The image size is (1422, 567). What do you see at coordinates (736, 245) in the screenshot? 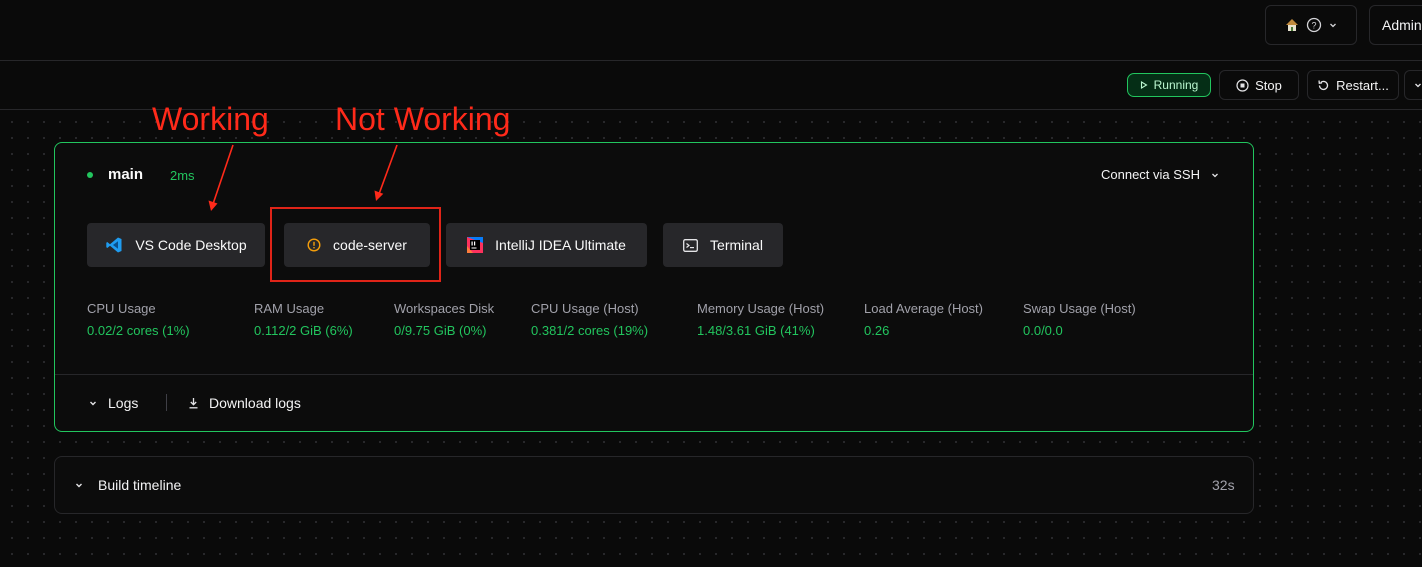
I see `app-label: Terminal` at bounding box center [736, 245].